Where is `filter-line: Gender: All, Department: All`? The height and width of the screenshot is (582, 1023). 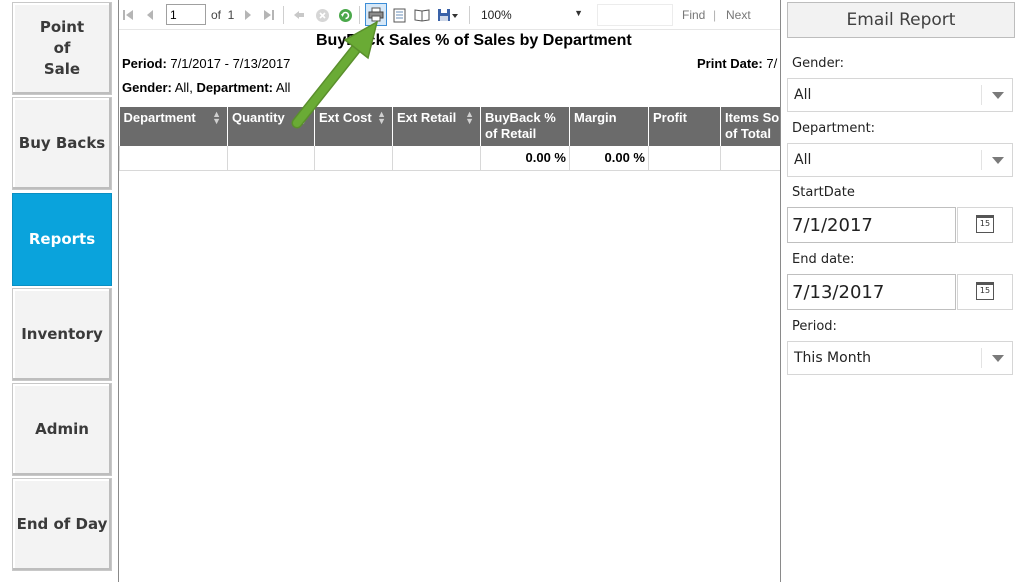
filter-line: Gender: All, Department: All is located at coordinates (206, 87).